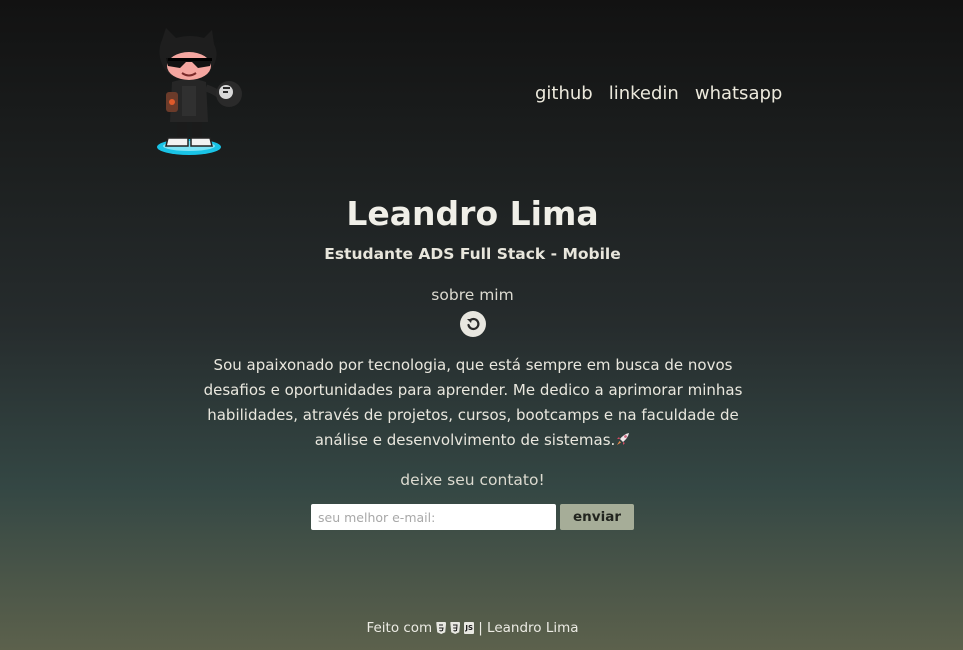 The image size is (963, 650). What do you see at coordinates (472, 254) in the screenshot?
I see `page-subtitle: Estudante ADS Full Stack - Mobile` at bounding box center [472, 254].